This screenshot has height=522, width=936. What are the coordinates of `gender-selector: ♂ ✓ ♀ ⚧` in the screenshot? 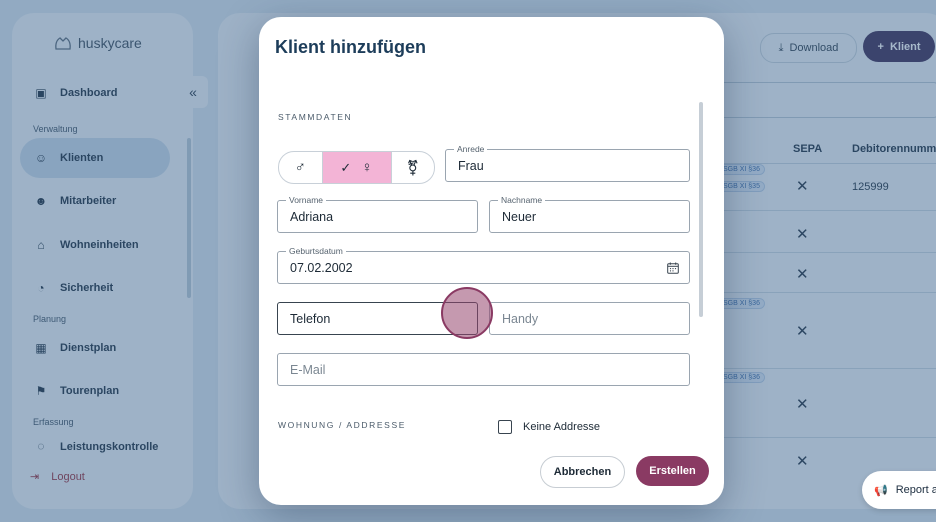 It's located at (356, 167).